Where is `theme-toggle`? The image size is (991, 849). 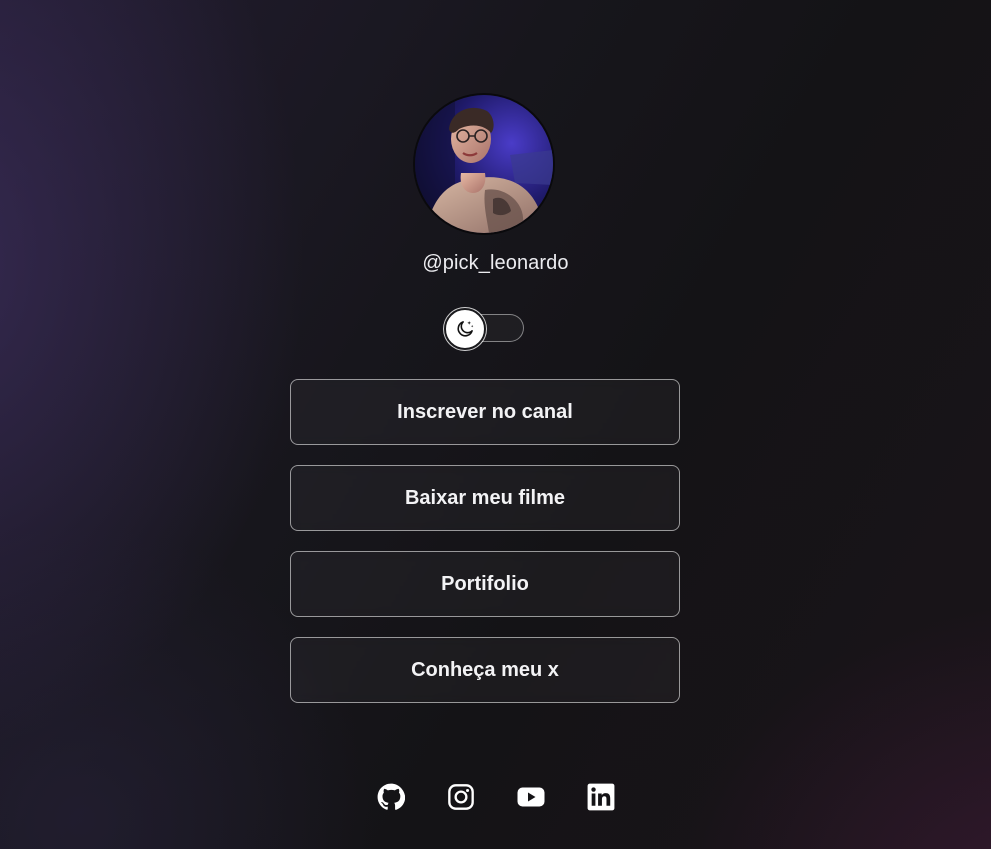 theme-toggle is located at coordinates (484, 329).